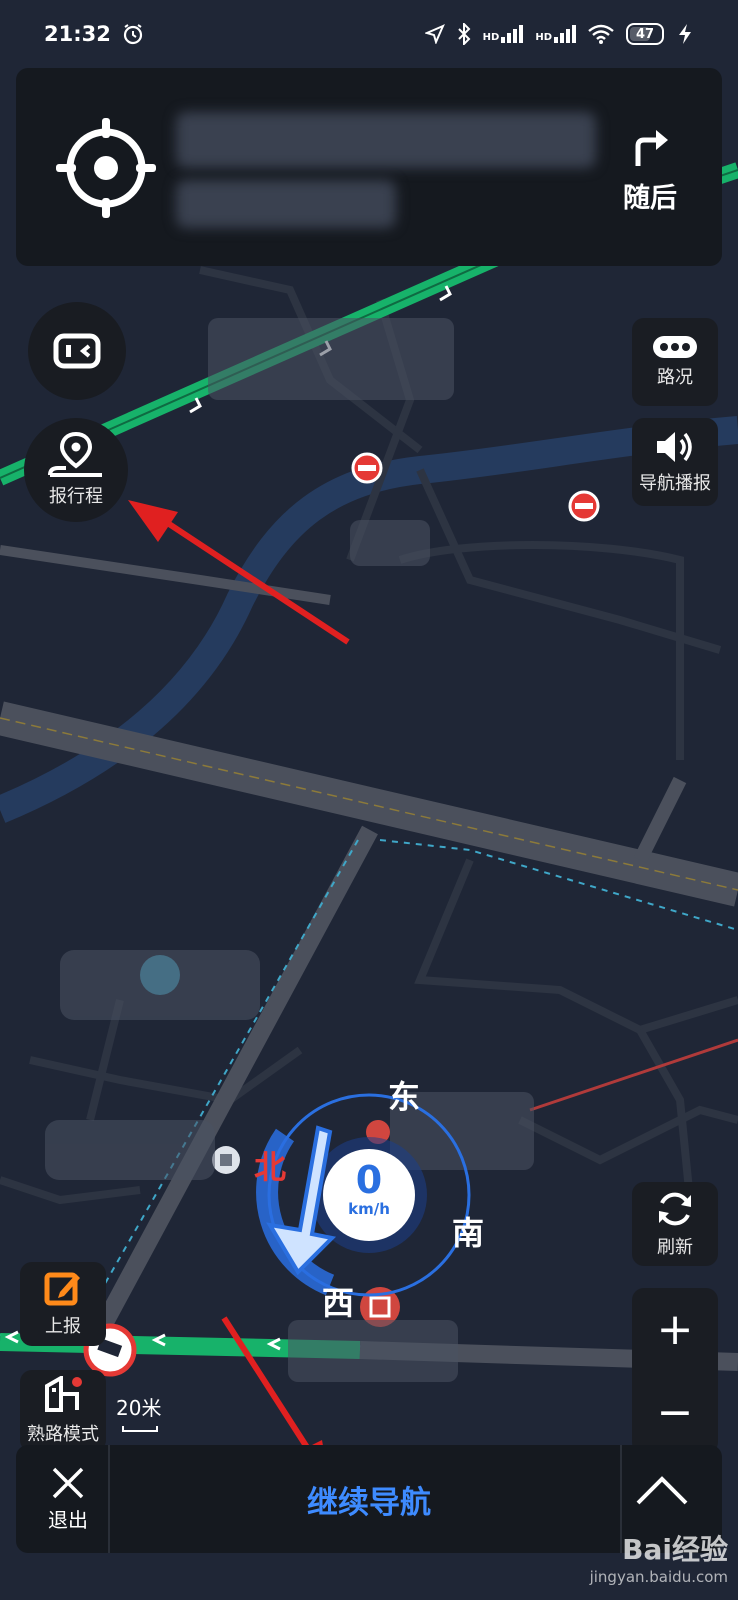 This screenshot has height=1600, width=738. I want to click on compass-west-label: 西, so click(338, 1303).